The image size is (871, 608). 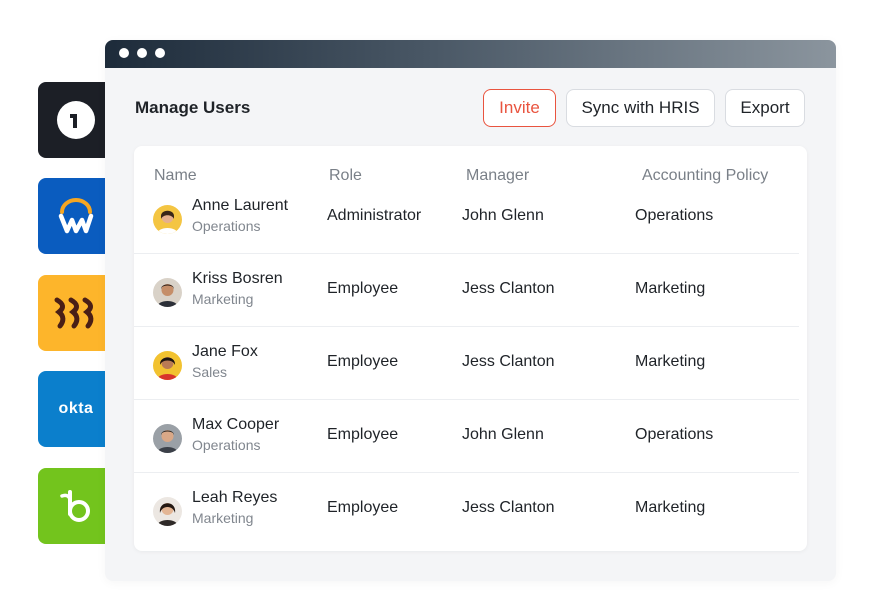 I want to click on bamboohr-logo, so click(x=76, y=506).